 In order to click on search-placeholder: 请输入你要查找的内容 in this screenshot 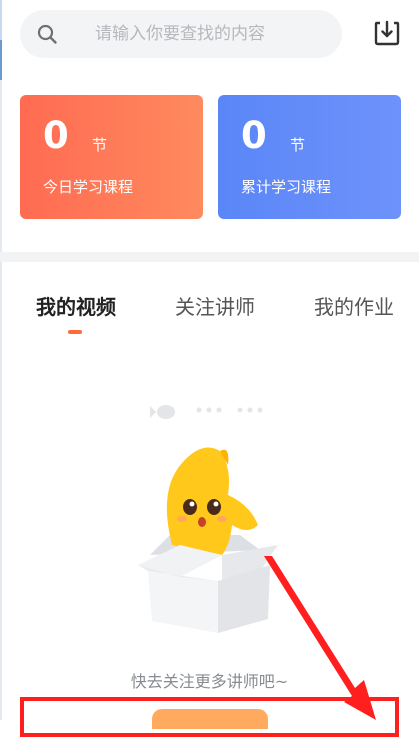, I will do `click(180, 34)`.